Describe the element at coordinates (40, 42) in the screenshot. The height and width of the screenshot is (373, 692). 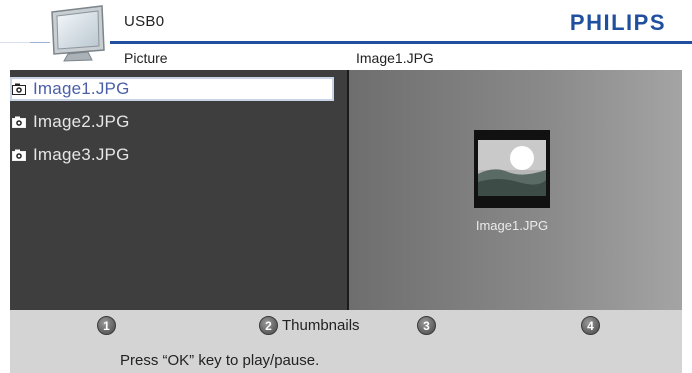
I see `header-rule-light` at that location.